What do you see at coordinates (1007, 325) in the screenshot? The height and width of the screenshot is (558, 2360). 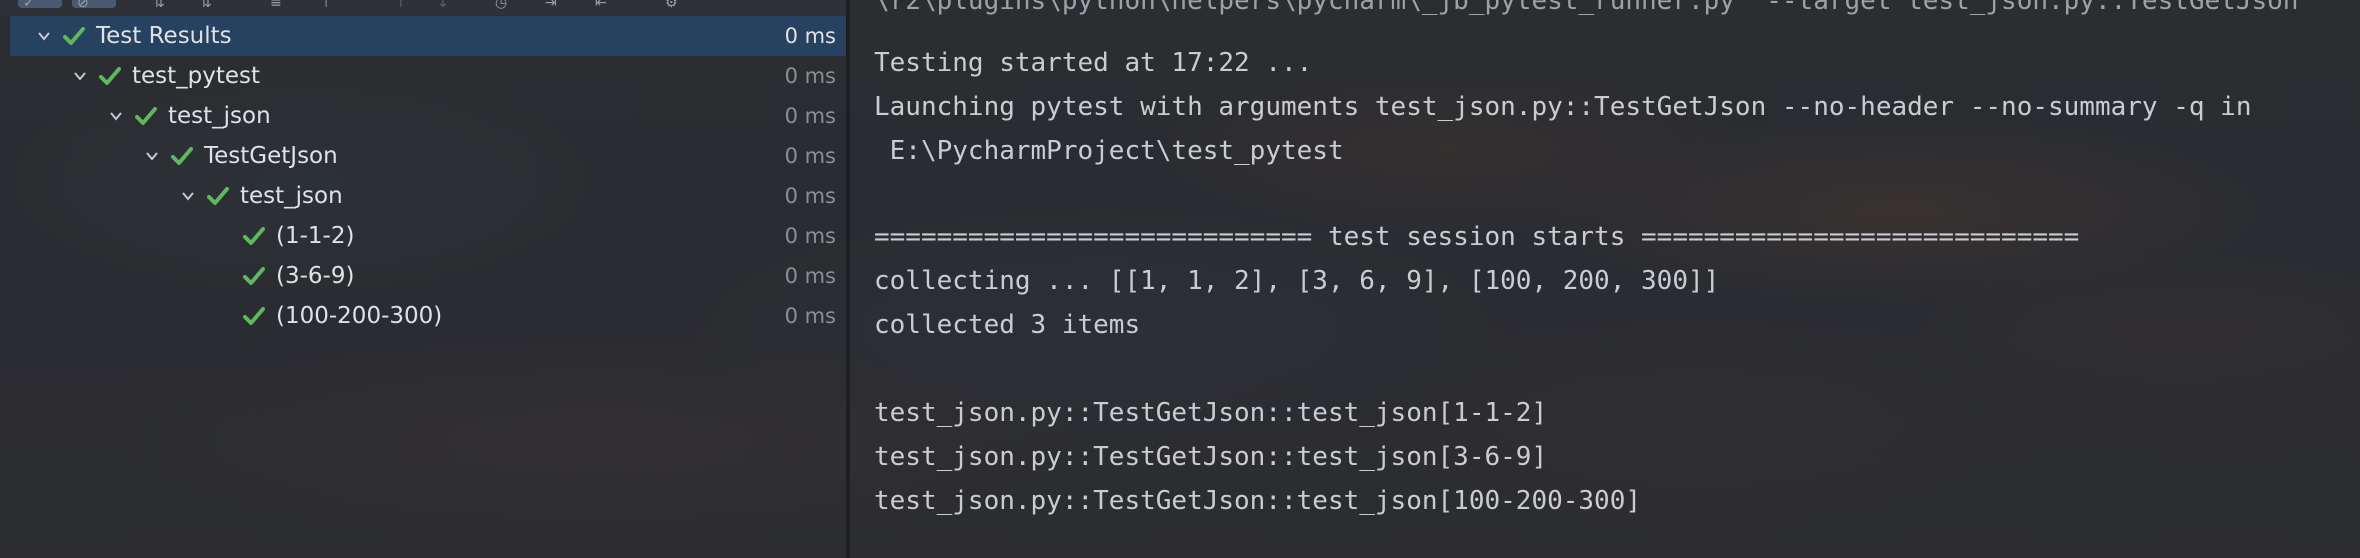 I see `console-line: collected 3 items` at bounding box center [1007, 325].